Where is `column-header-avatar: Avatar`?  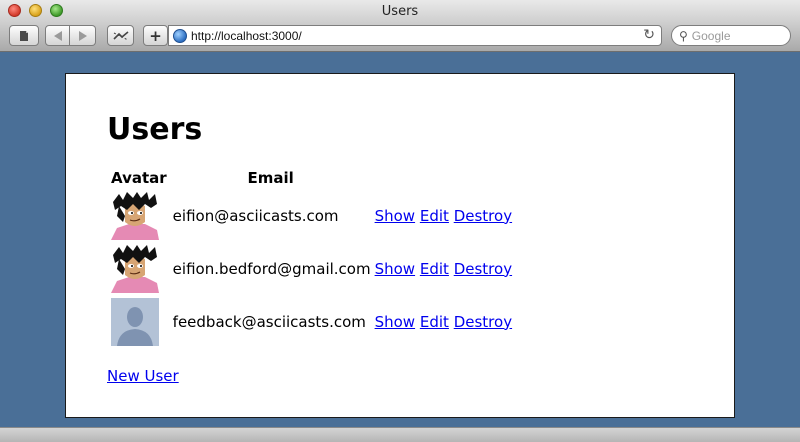 column-header-avatar: Avatar is located at coordinates (139, 178).